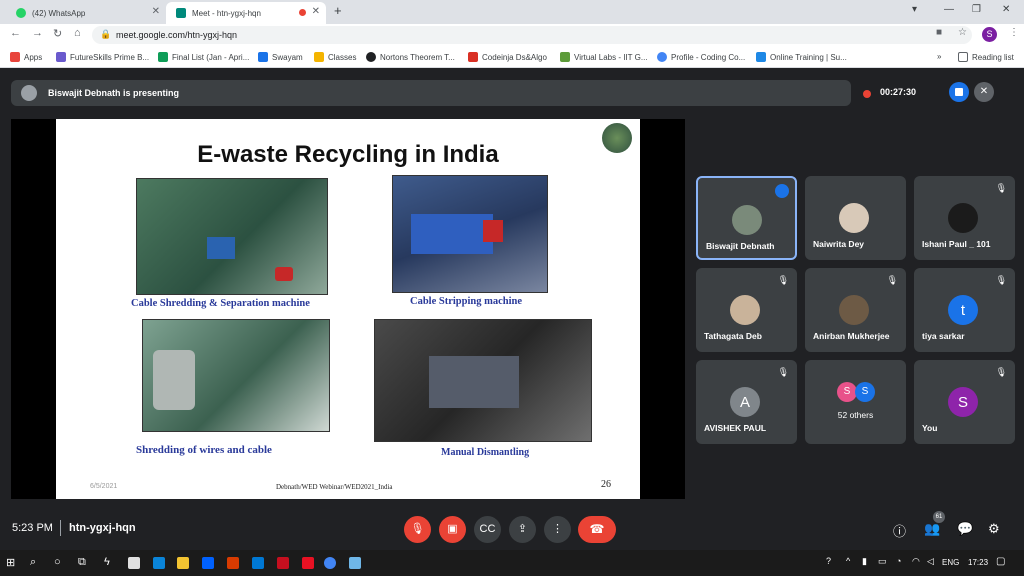 Image resolution: width=1024 pixels, height=576 pixels. I want to click on cortana-icon: ○, so click(57, 562).